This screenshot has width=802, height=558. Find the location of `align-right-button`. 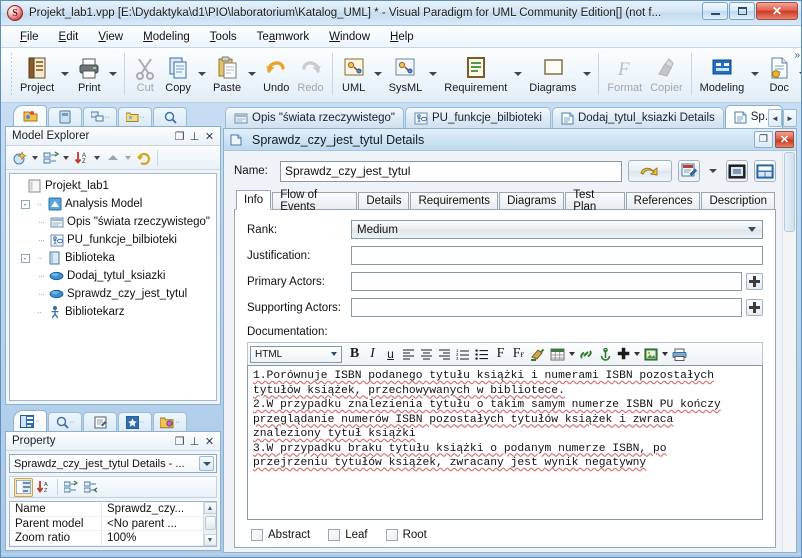

align-right-button is located at coordinates (444, 354).